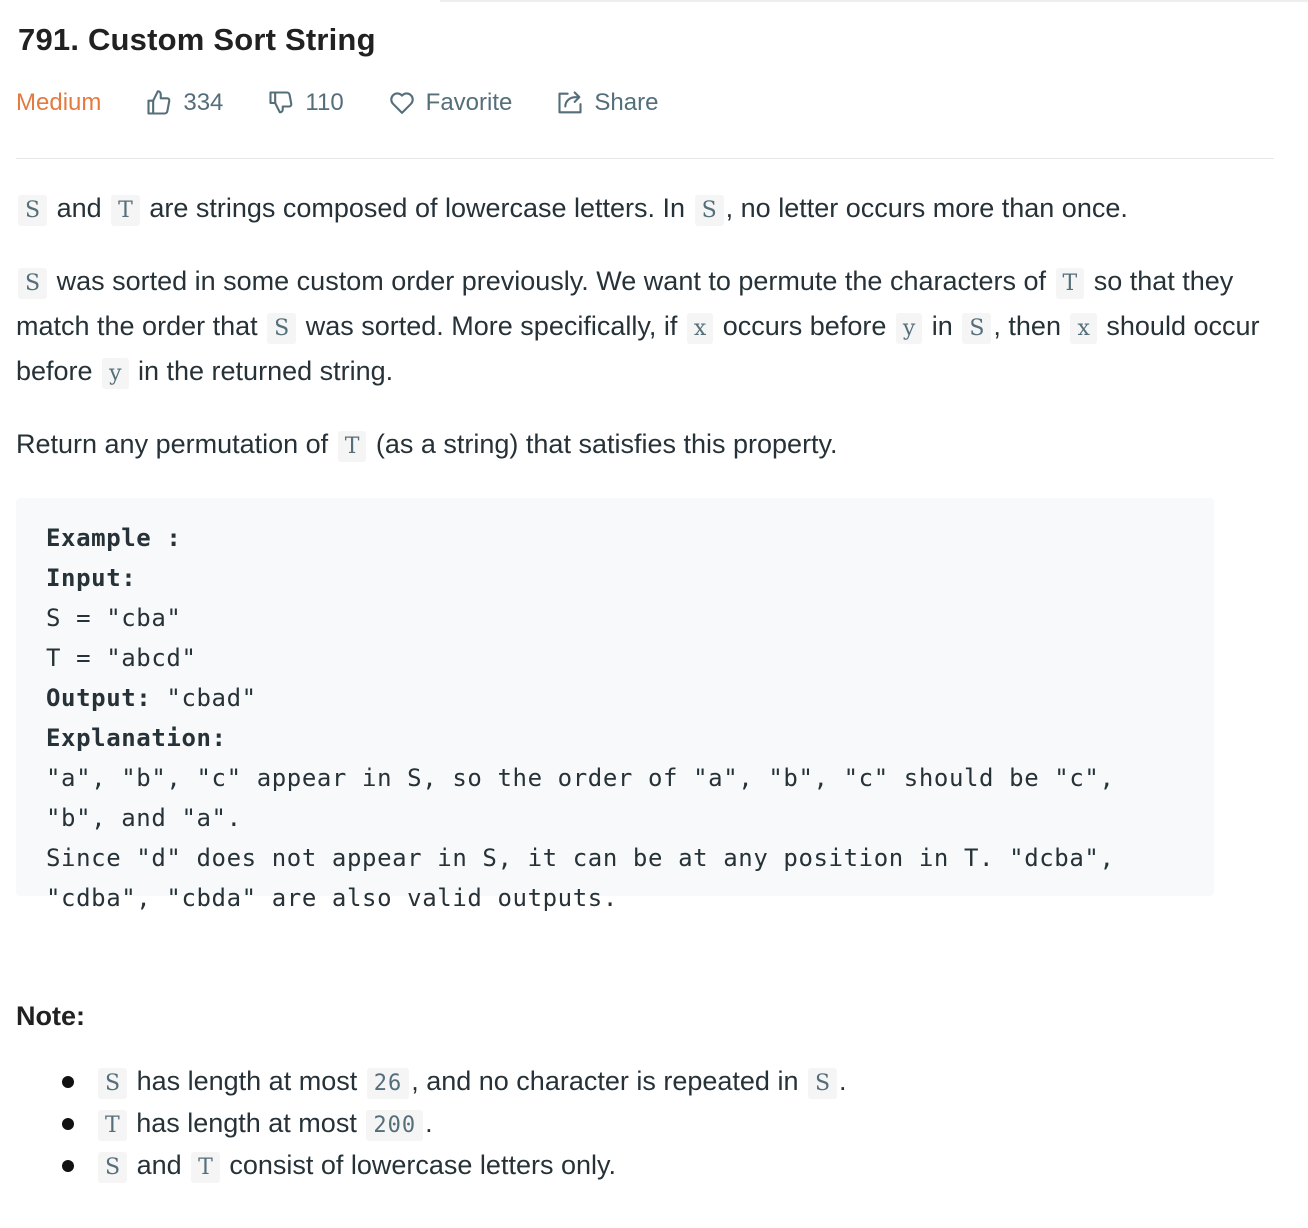 Image resolution: width=1308 pixels, height=1228 pixels. What do you see at coordinates (645, 158) in the screenshot?
I see `divider` at bounding box center [645, 158].